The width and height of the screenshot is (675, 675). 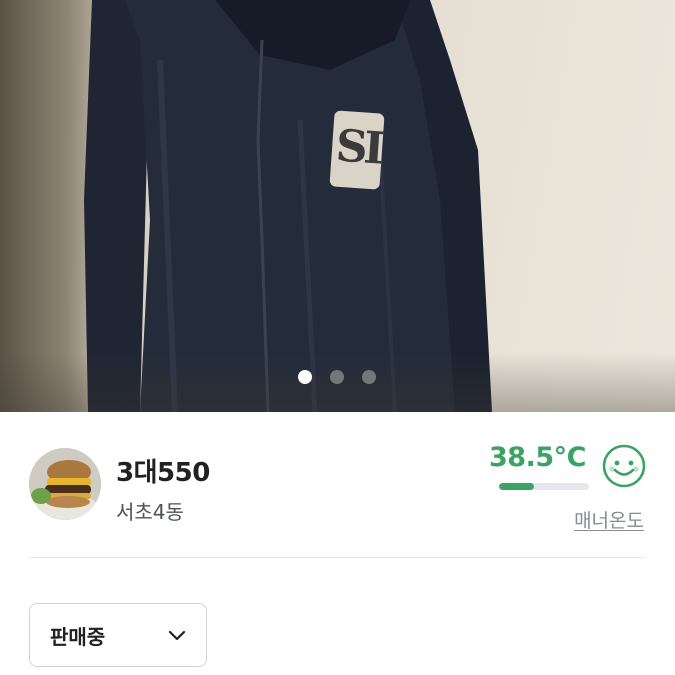 What do you see at coordinates (624, 466) in the screenshot?
I see `smile-face-icon` at bounding box center [624, 466].